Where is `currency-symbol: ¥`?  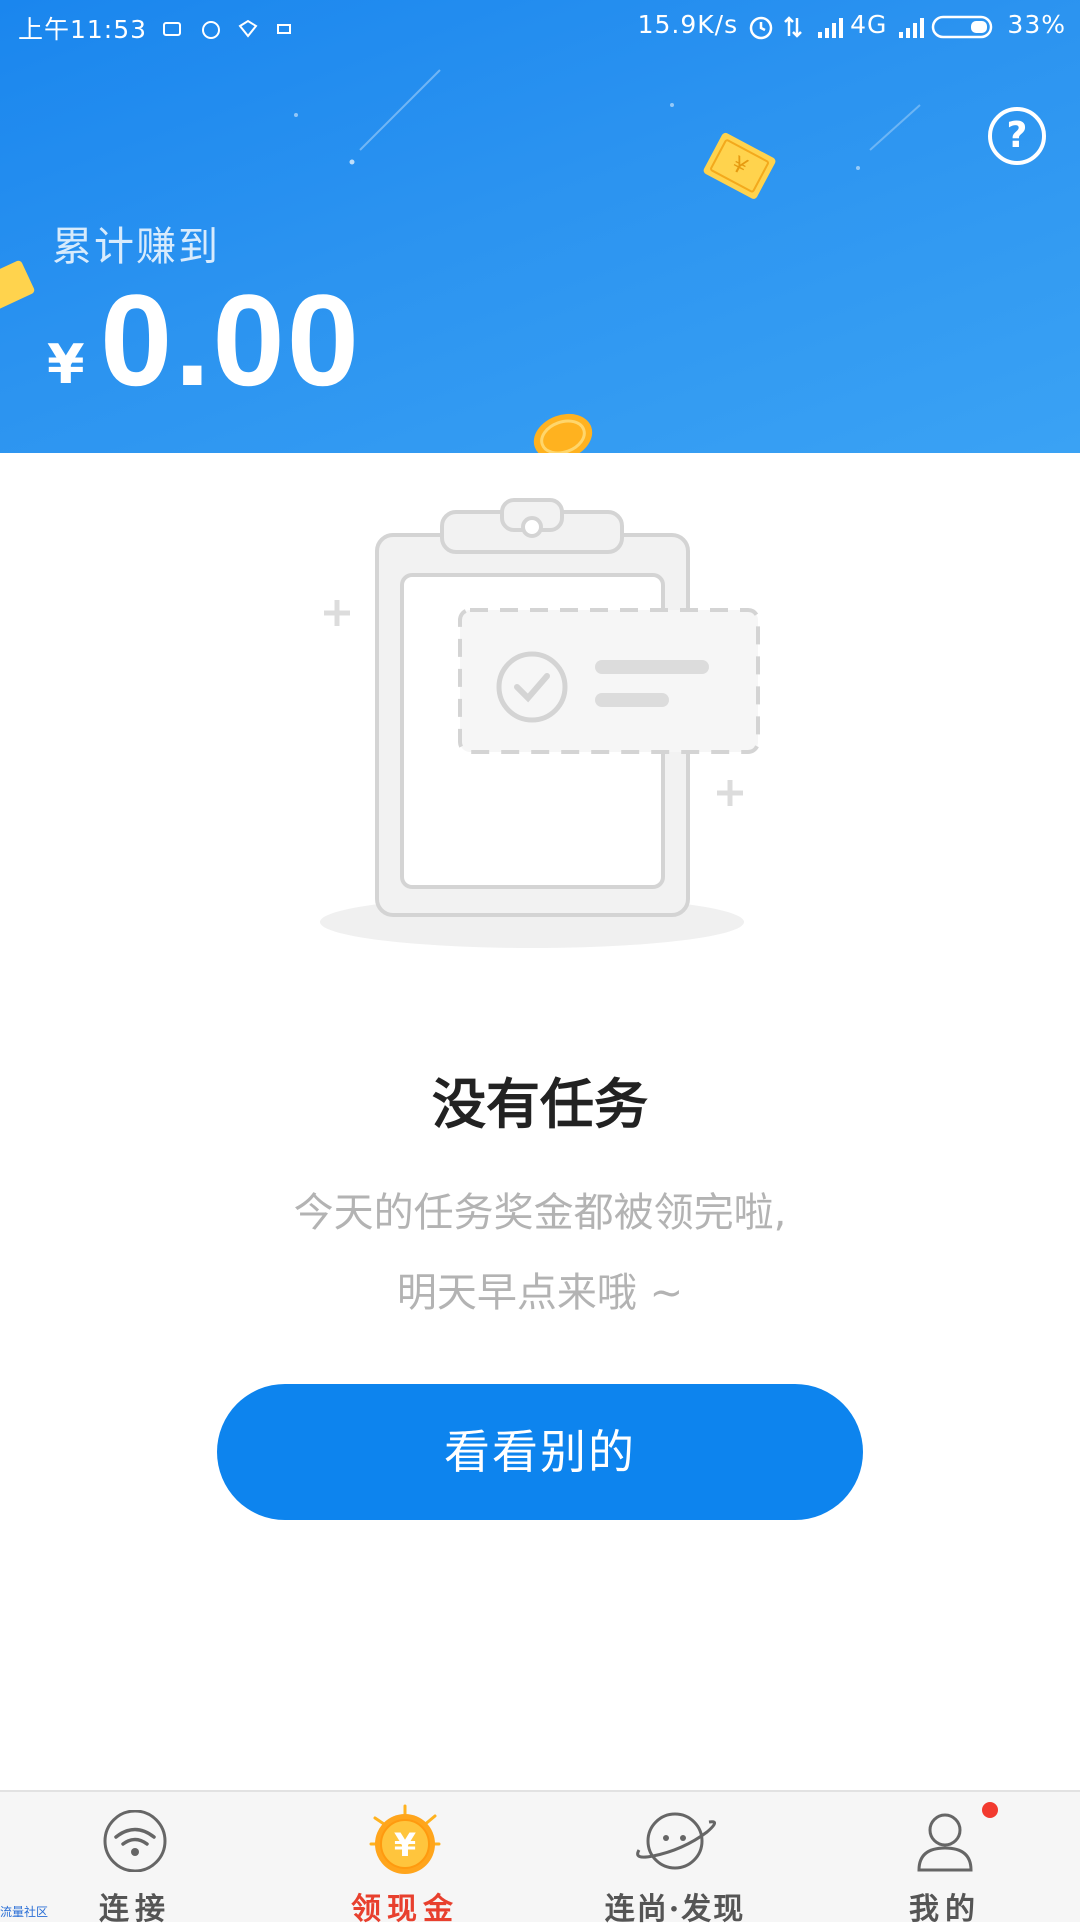
currency-symbol: ¥ is located at coordinates (66, 364).